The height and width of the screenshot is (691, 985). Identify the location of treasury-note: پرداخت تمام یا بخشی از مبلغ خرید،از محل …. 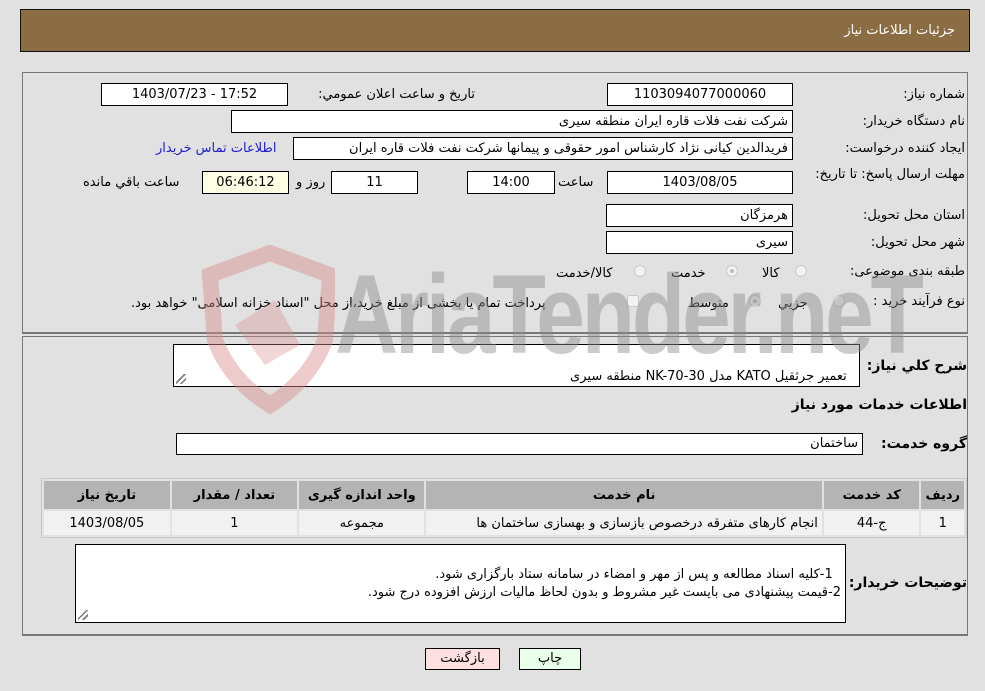
(338, 303).